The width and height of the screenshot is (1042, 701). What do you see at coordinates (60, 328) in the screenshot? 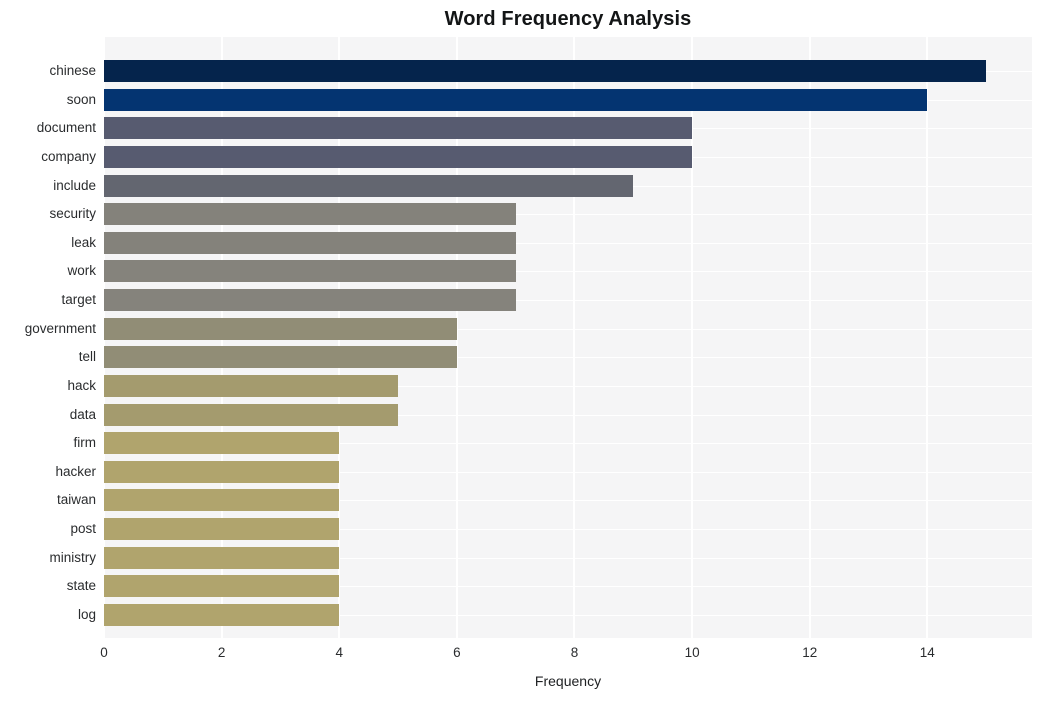
I see `y-tick-label-government: government` at bounding box center [60, 328].